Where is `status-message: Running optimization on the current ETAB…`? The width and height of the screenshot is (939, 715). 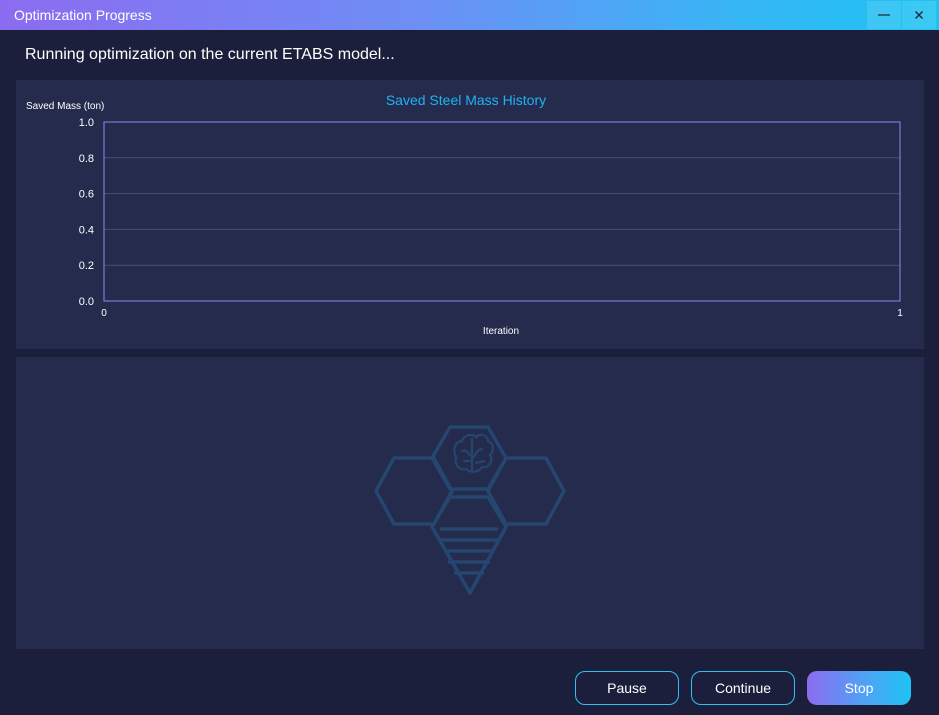
status-message: Running optimization on the current ETAB… is located at coordinates (210, 54).